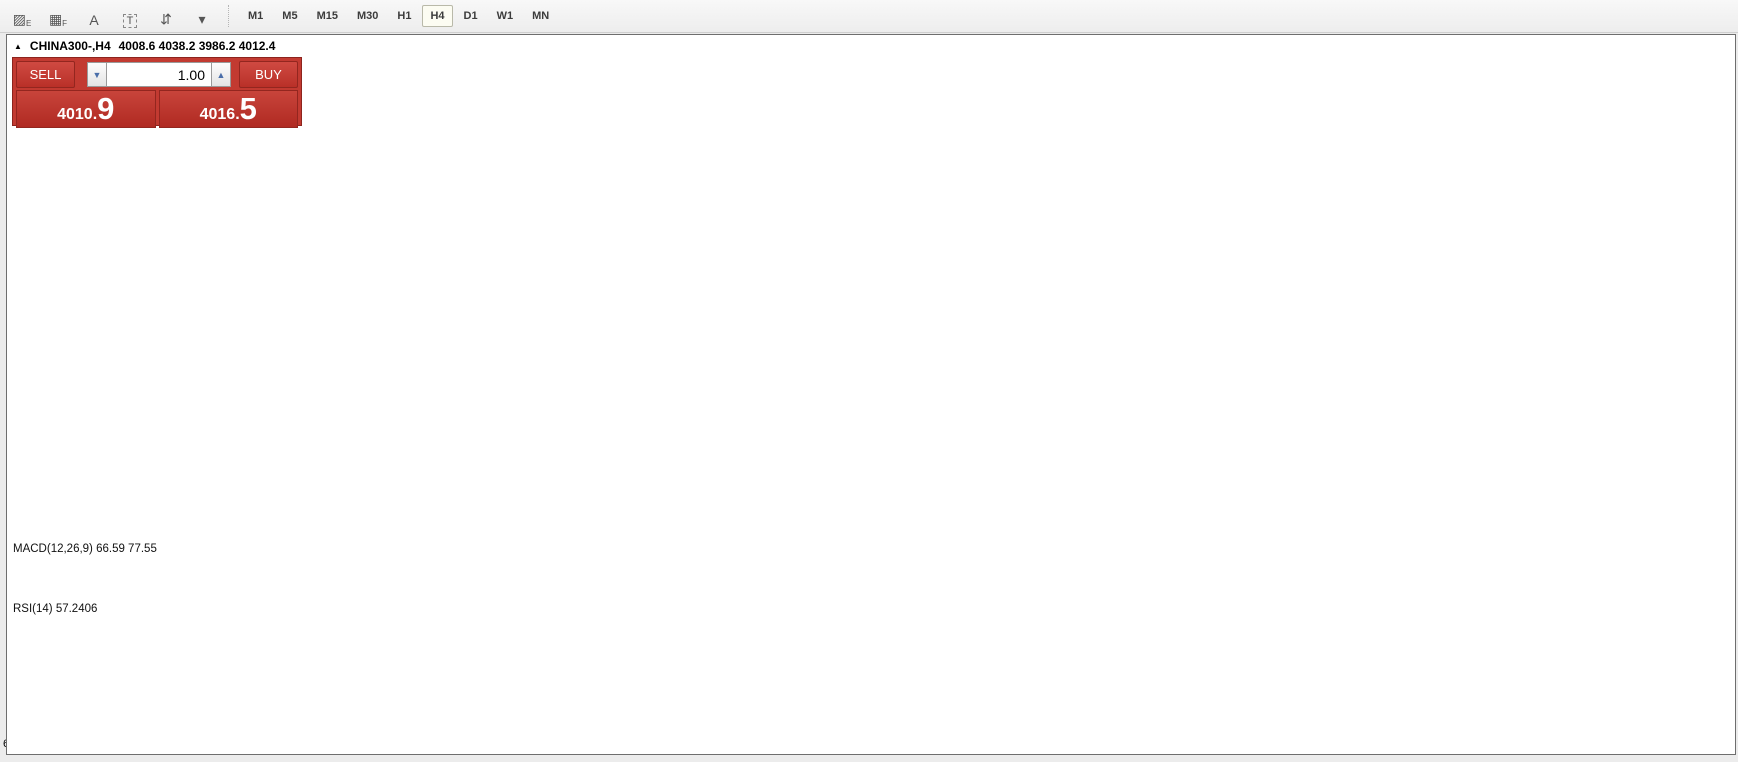 Image resolution: width=1738 pixels, height=762 pixels. Describe the element at coordinates (55, 609) in the screenshot. I see `rsi-indicator-label: RSI(14) 57.2406` at that location.